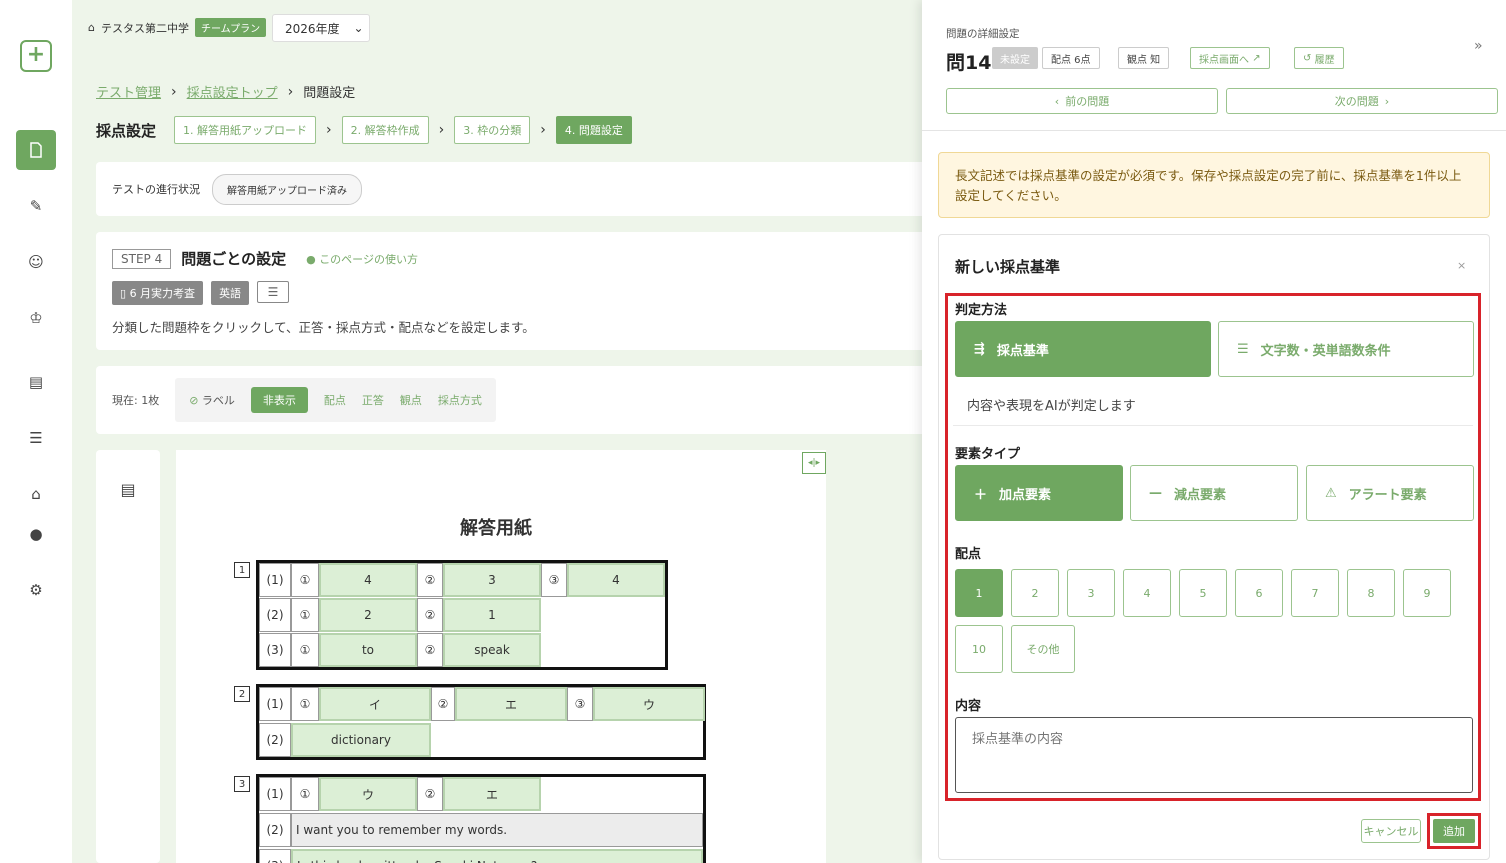 Image resolution: width=1506 pixels, height=863 pixels. I want to click on prev-label: 前の問題, so click(1087, 101).